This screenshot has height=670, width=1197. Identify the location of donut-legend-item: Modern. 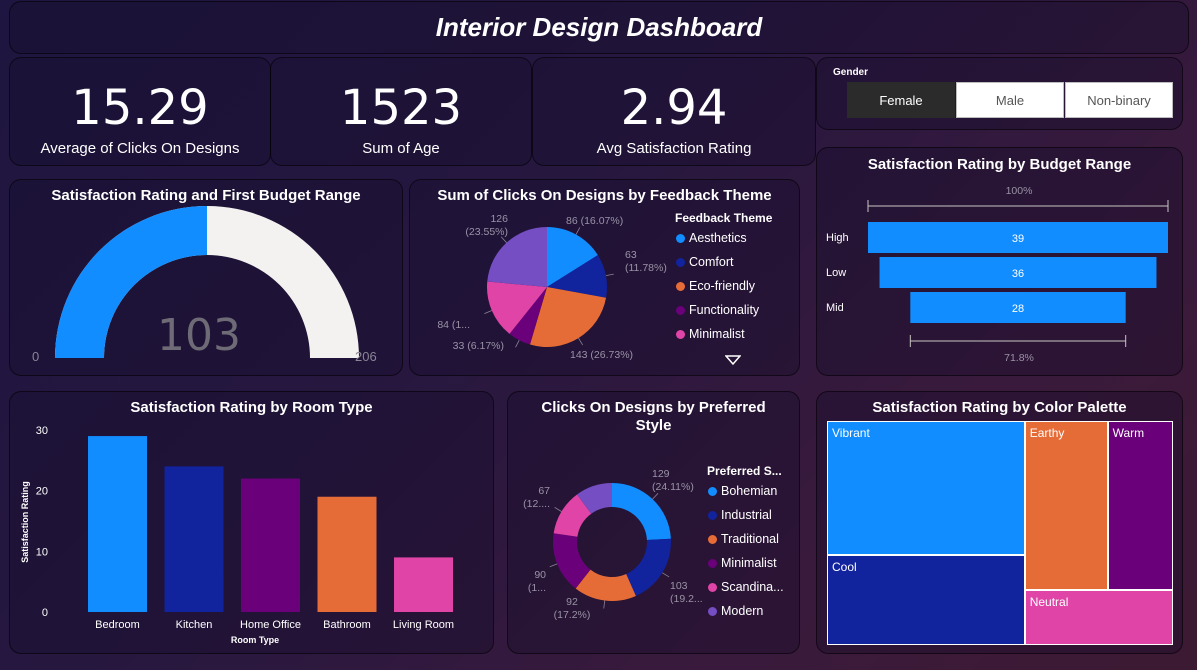
(735, 611).